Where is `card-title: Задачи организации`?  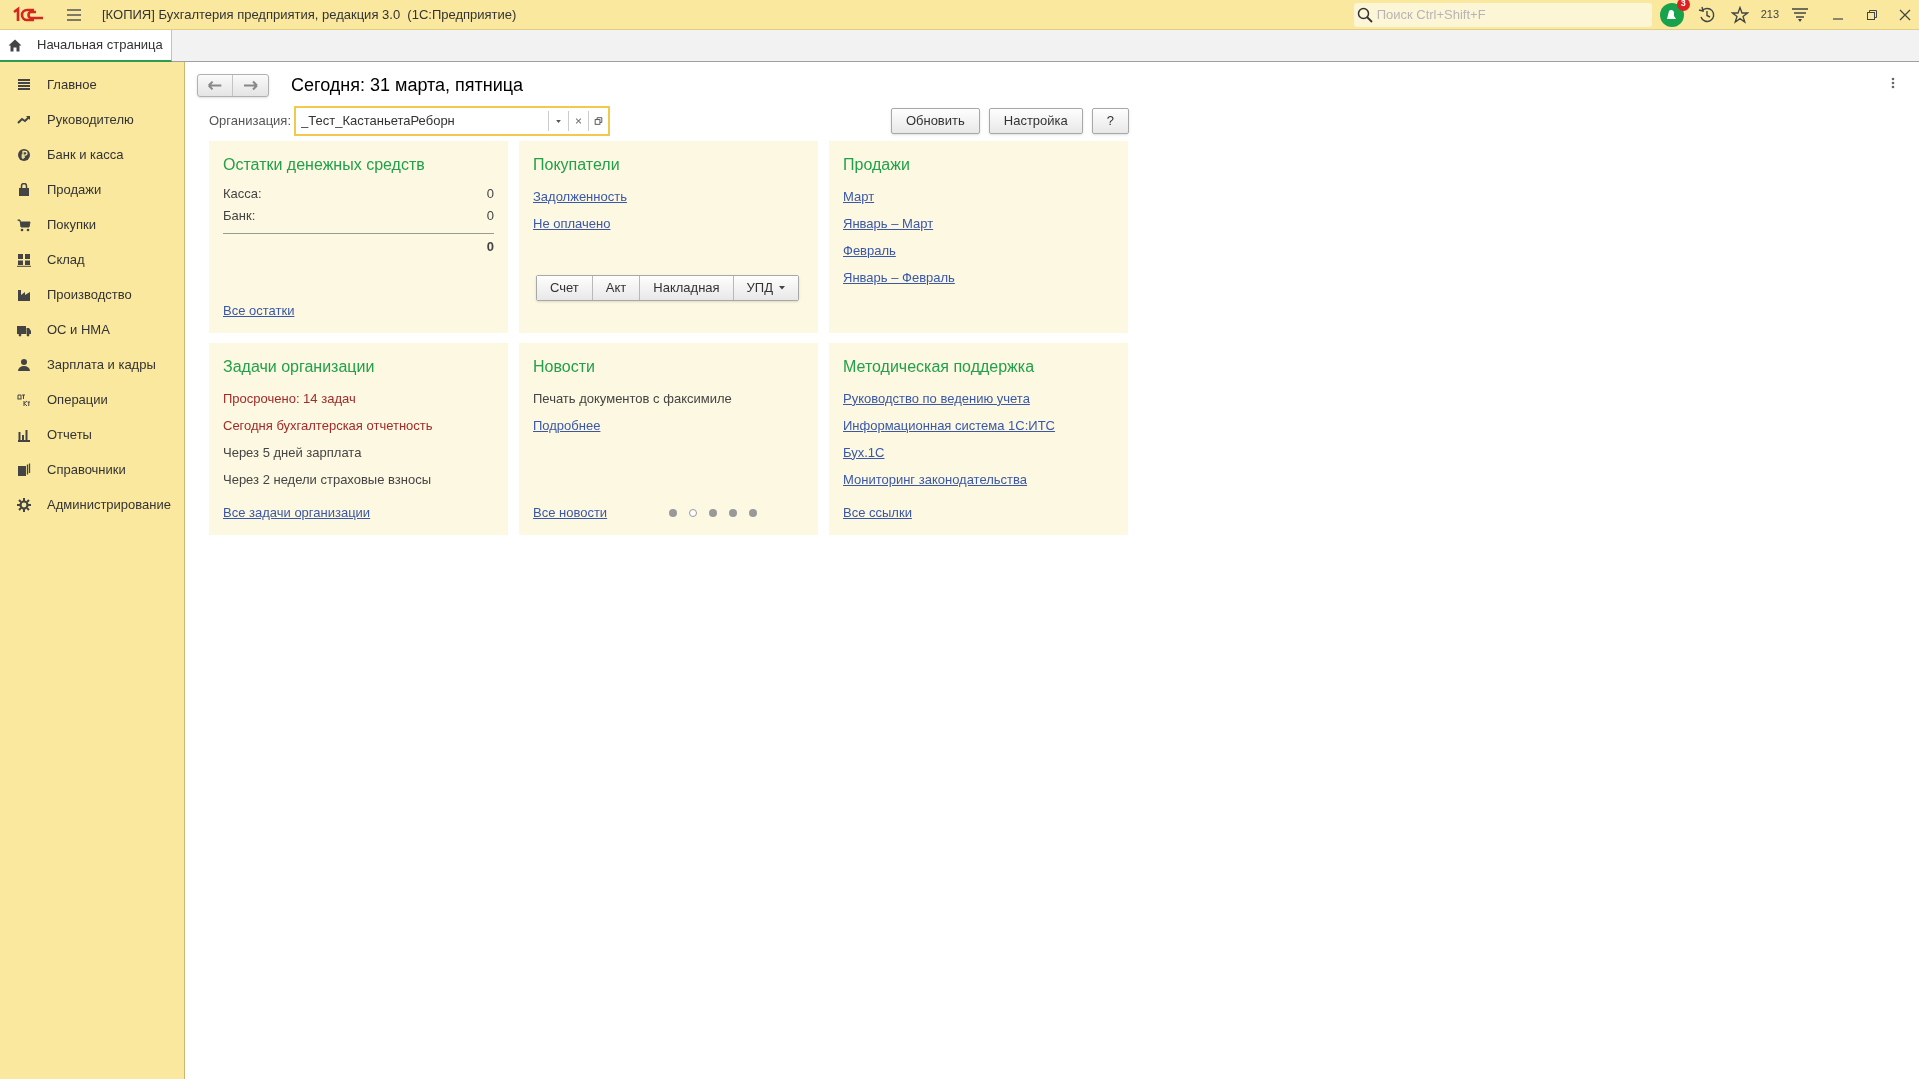
card-title: Задачи организации is located at coordinates (299, 367).